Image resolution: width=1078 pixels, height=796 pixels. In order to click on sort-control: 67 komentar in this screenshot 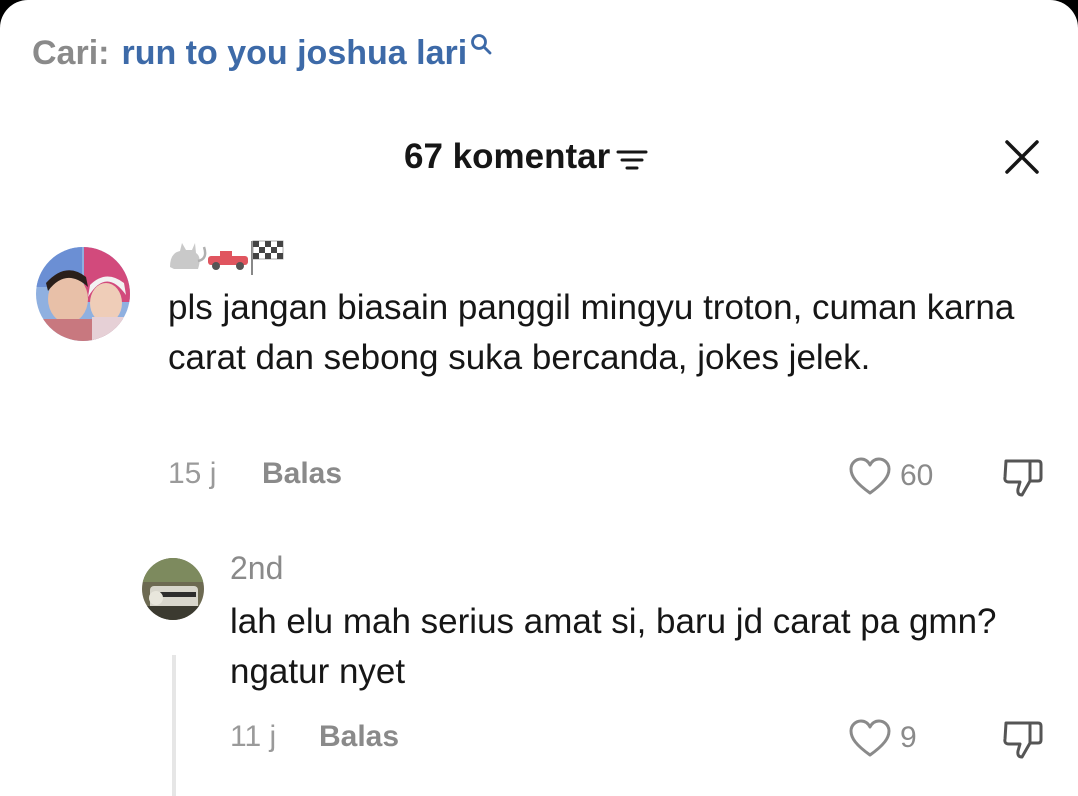, I will do `click(526, 157)`.